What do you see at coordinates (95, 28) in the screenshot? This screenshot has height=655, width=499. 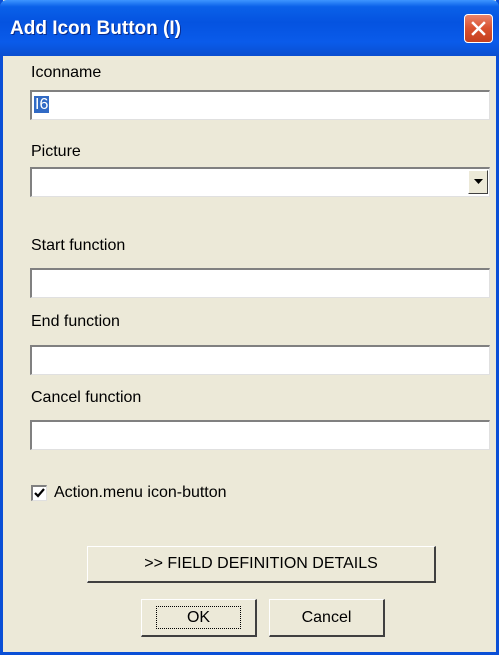 I see `dialog-title: Add Icon Button (I)` at bounding box center [95, 28].